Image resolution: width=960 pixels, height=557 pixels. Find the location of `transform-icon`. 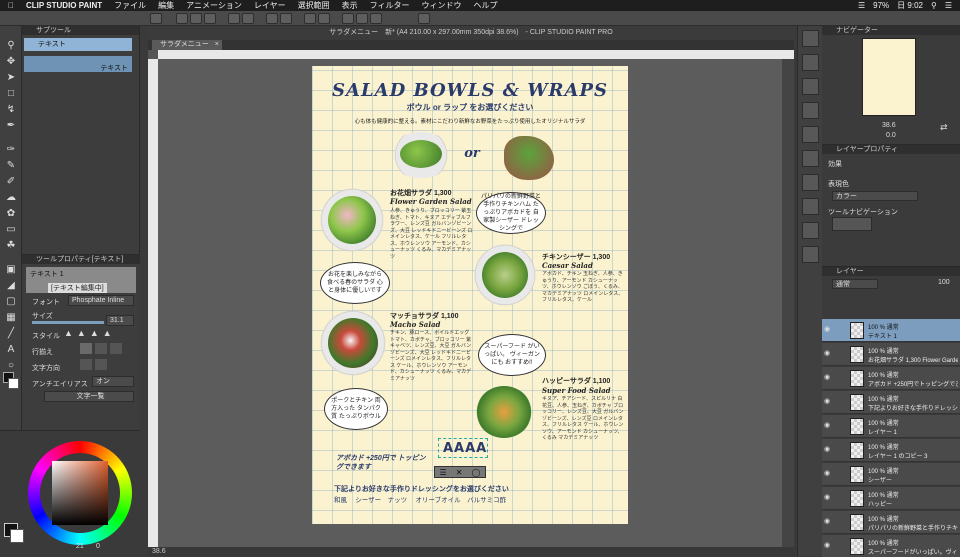

transform-icon is located at coordinates (286, 18).